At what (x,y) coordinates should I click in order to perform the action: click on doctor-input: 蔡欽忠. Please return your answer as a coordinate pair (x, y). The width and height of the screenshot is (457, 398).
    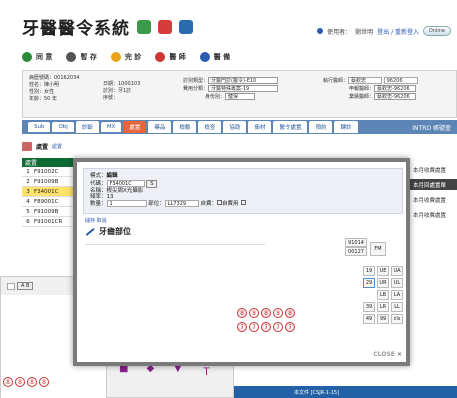
    Looking at the image, I should click on (365, 80).